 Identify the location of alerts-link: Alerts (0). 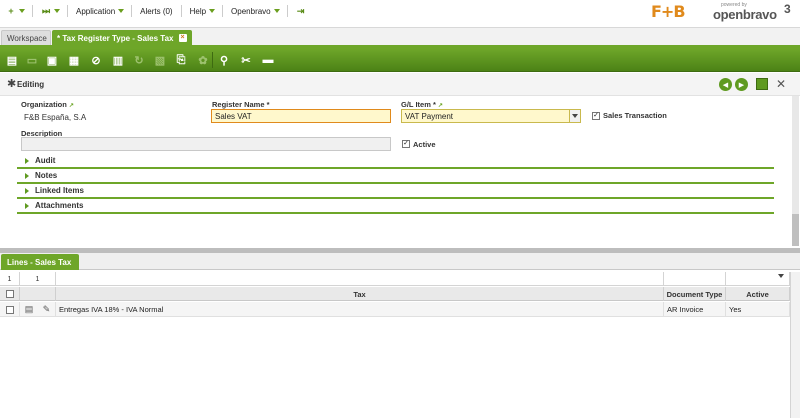
(156, 11).